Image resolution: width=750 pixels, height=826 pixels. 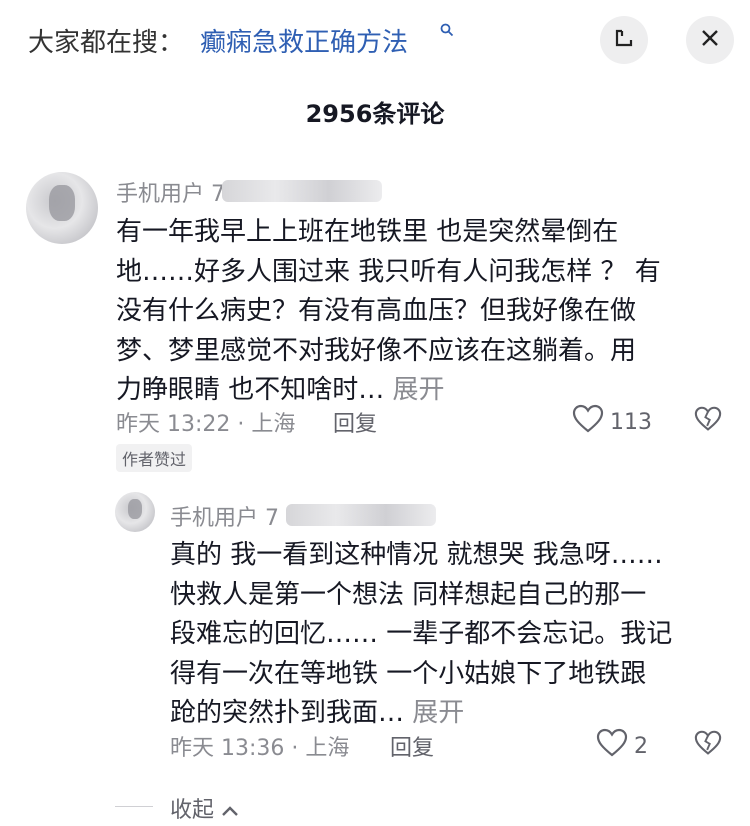 I want to click on reply-username: 手机用户 7, so click(x=224, y=516).